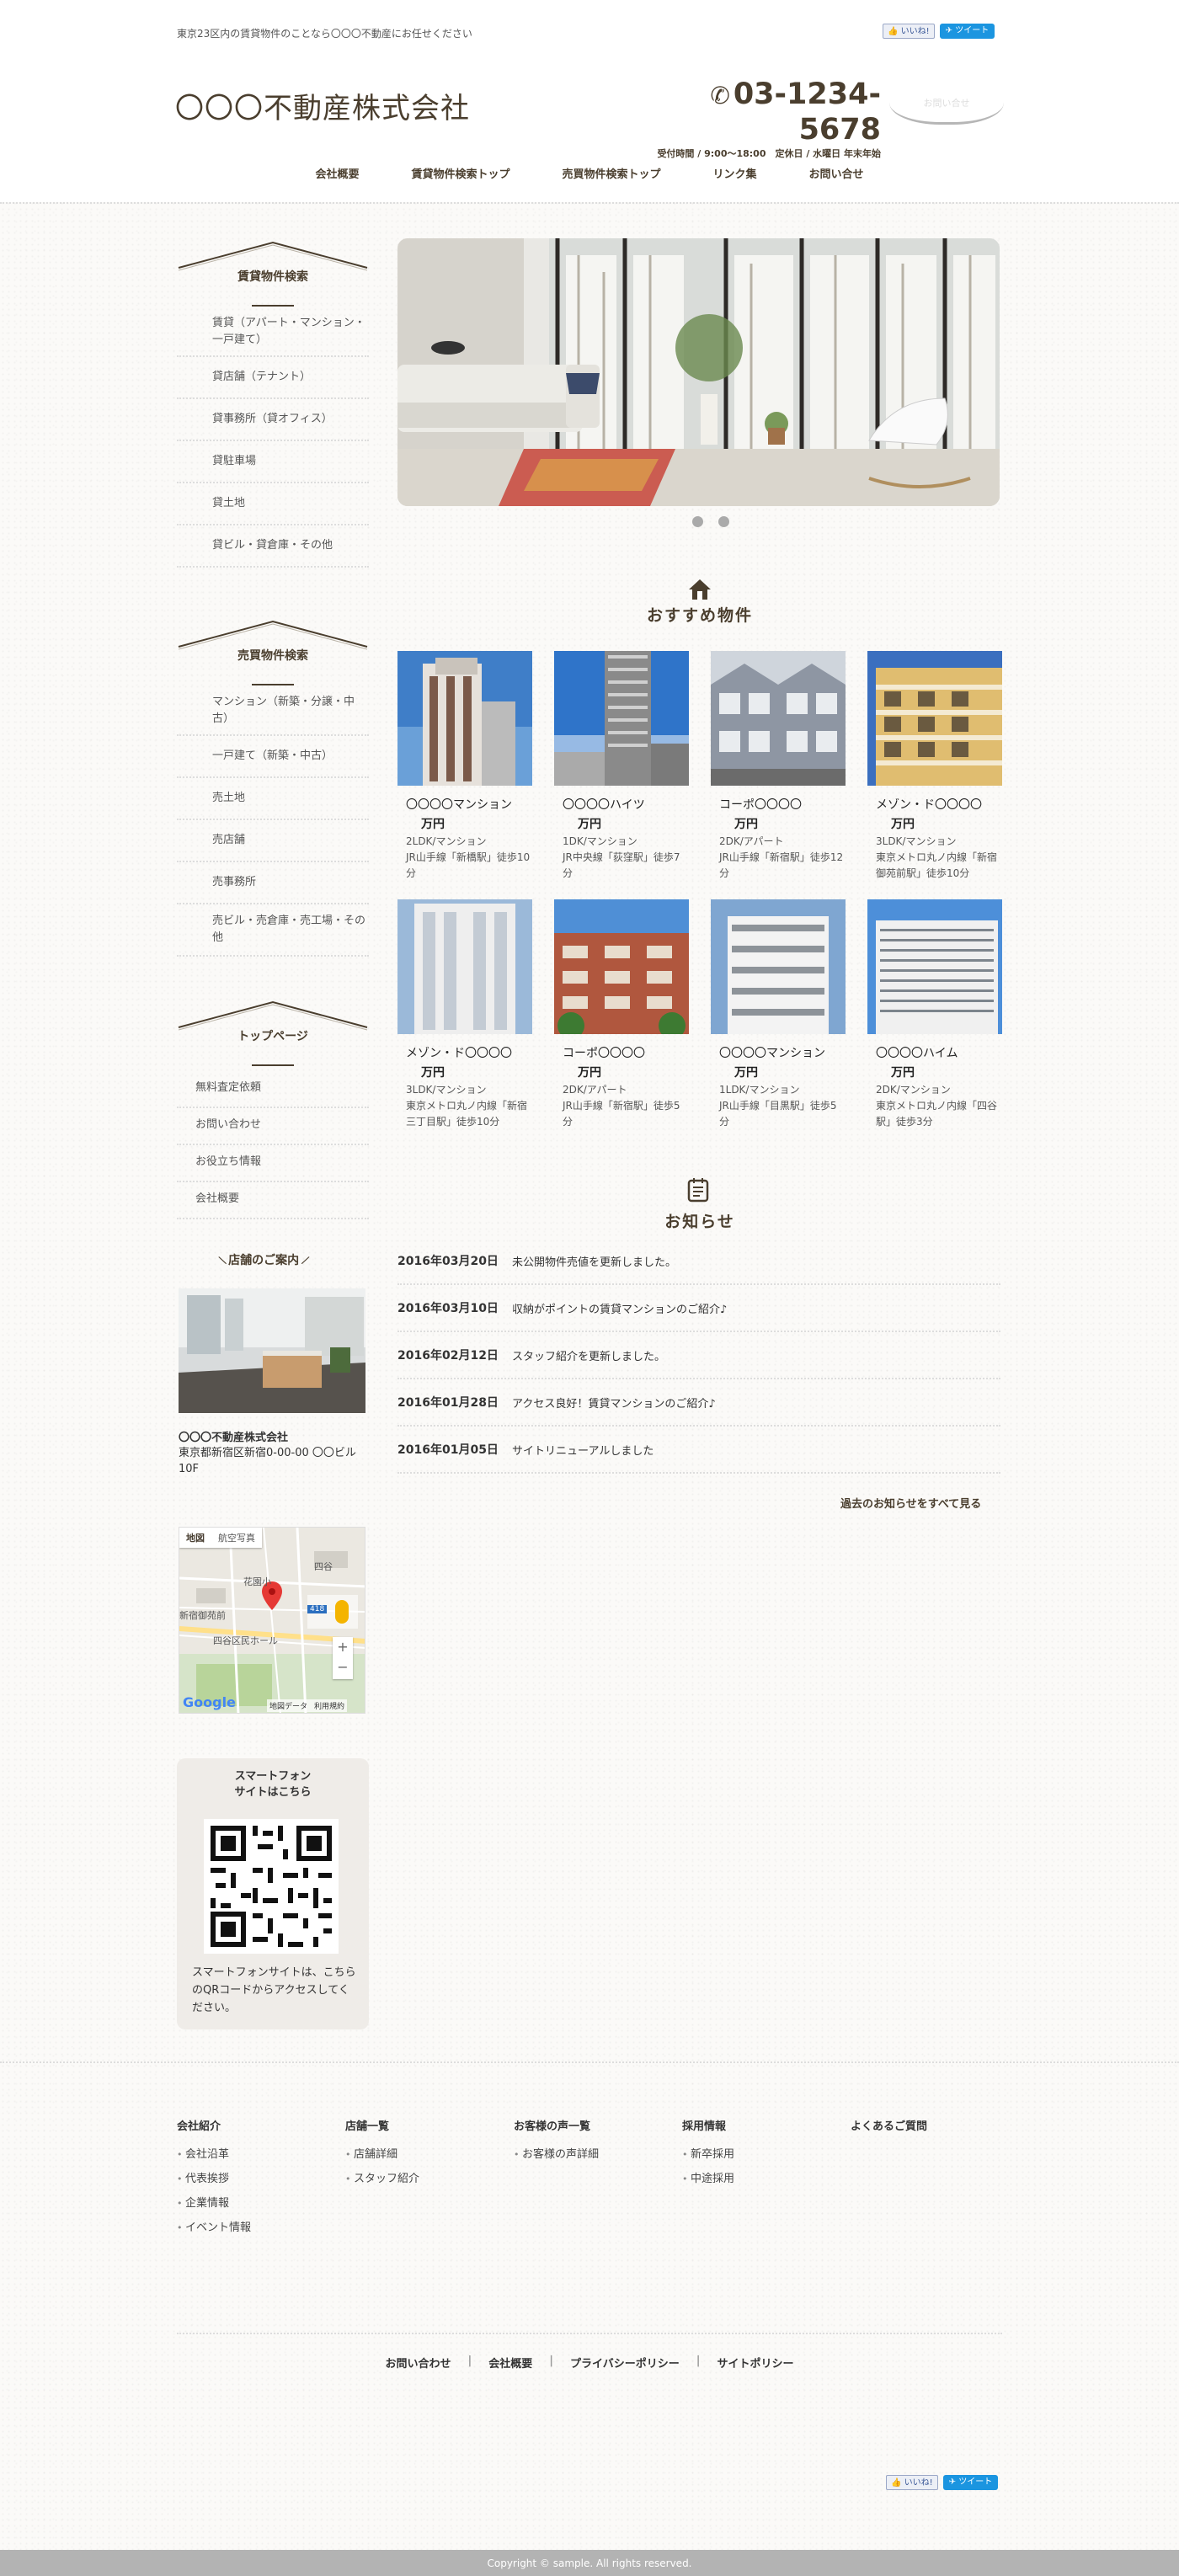 The image size is (1179, 2576). Describe the element at coordinates (735, 173) in the screenshot. I see `nav-links: リンク集` at that location.